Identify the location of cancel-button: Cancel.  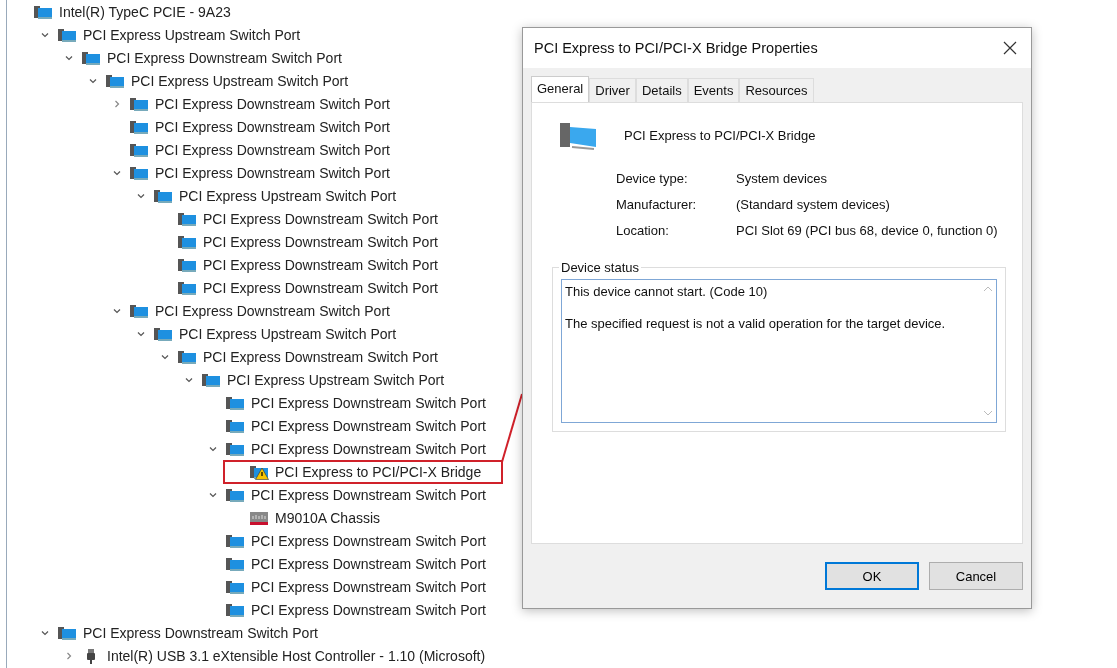
(976, 576).